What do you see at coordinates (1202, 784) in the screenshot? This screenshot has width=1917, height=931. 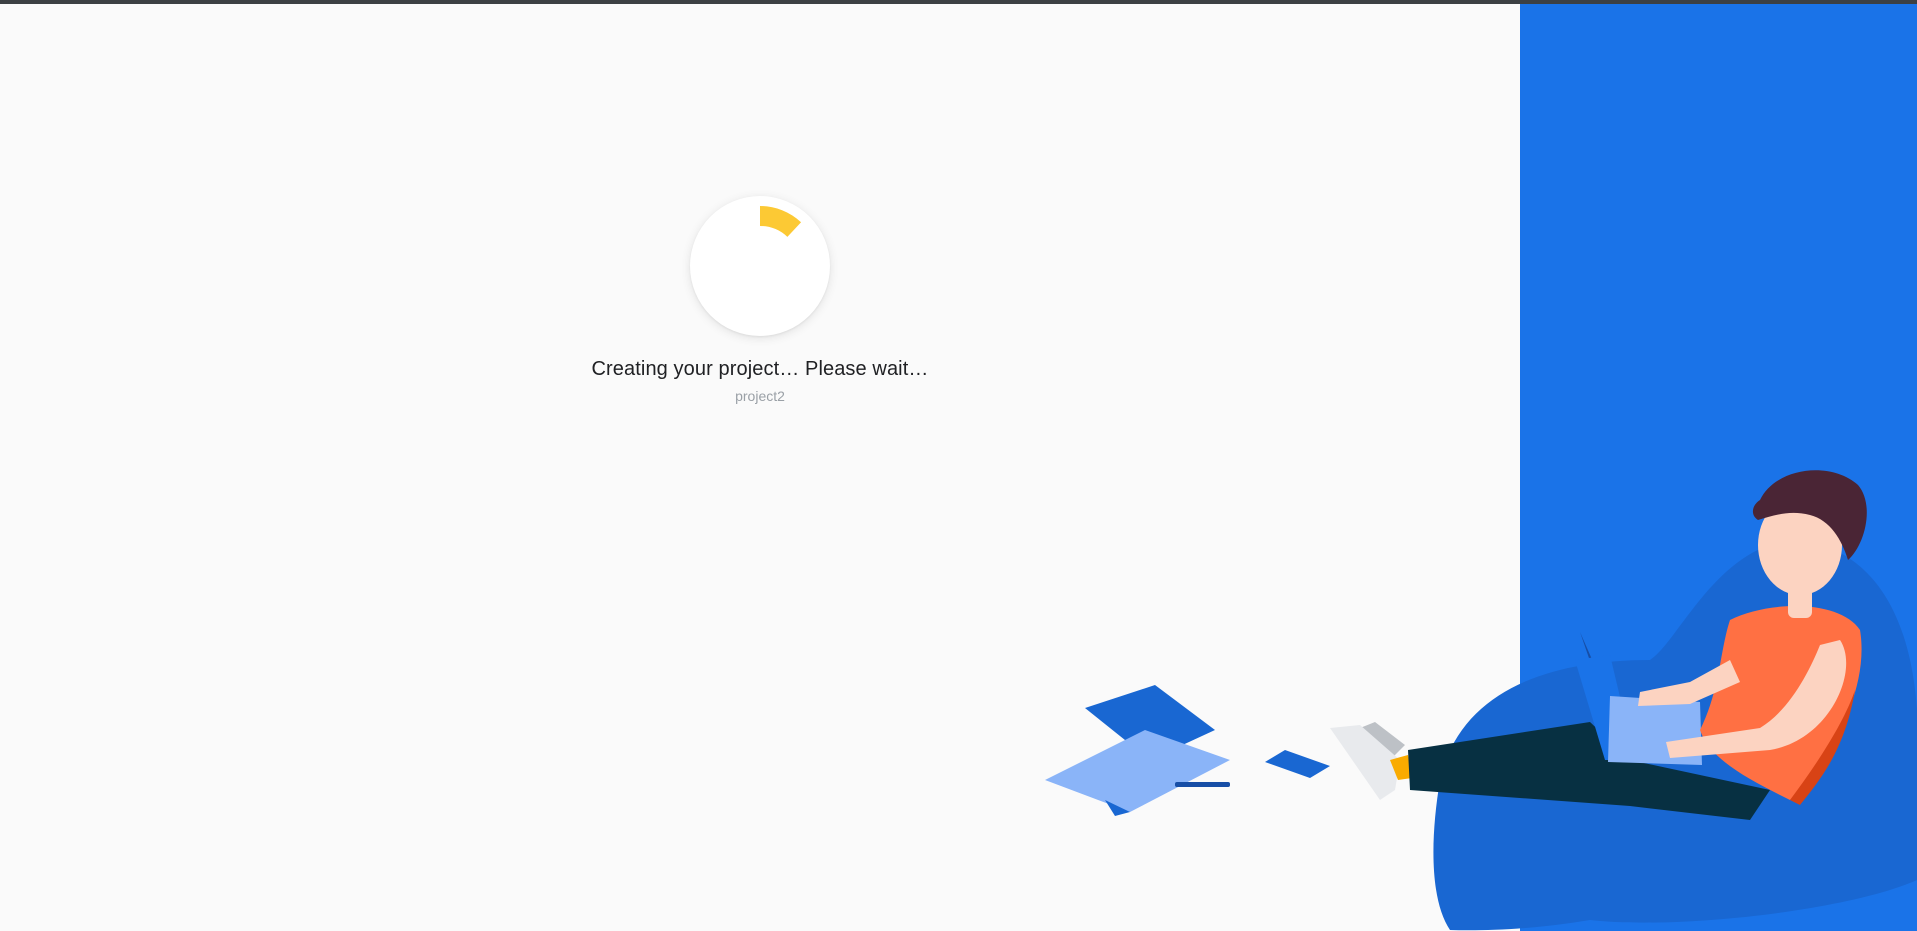 I see `pen` at bounding box center [1202, 784].